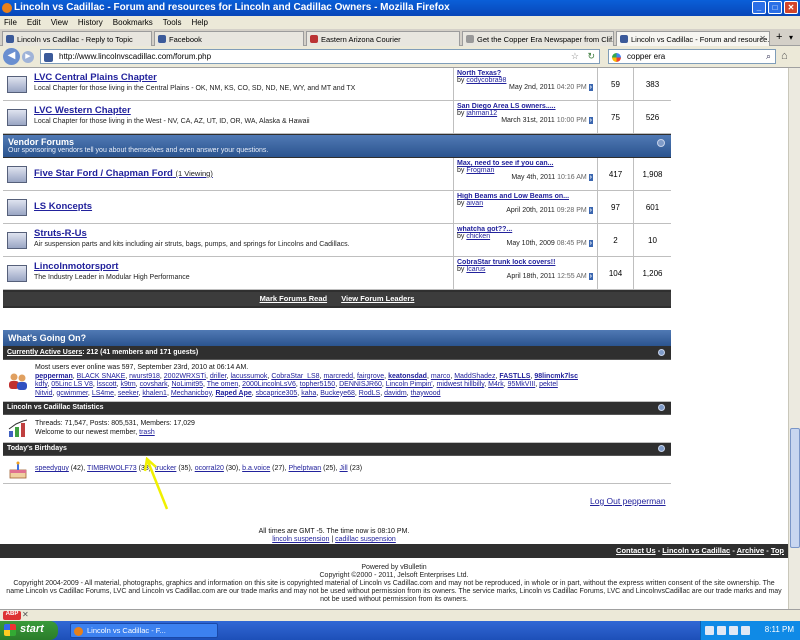 The width and height of the screenshot is (800, 640). Describe the element at coordinates (496, 384) in the screenshot. I see `user-link: M4rk` at that location.